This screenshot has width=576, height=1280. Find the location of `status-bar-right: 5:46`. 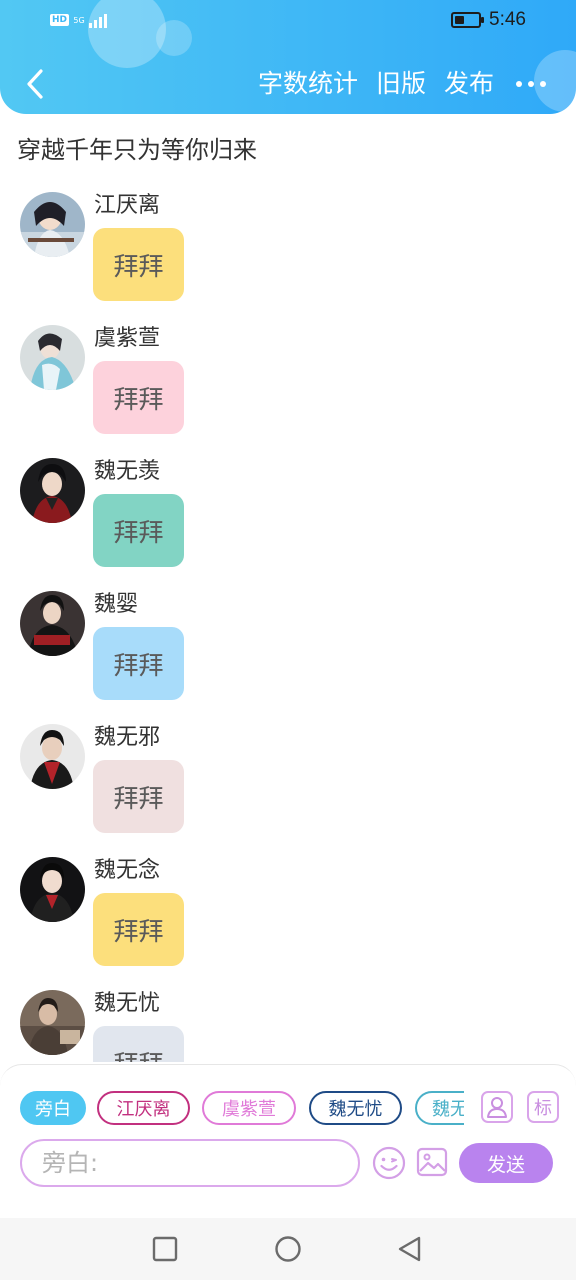

status-bar-right: 5:46 is located at coordinates (488, 20).